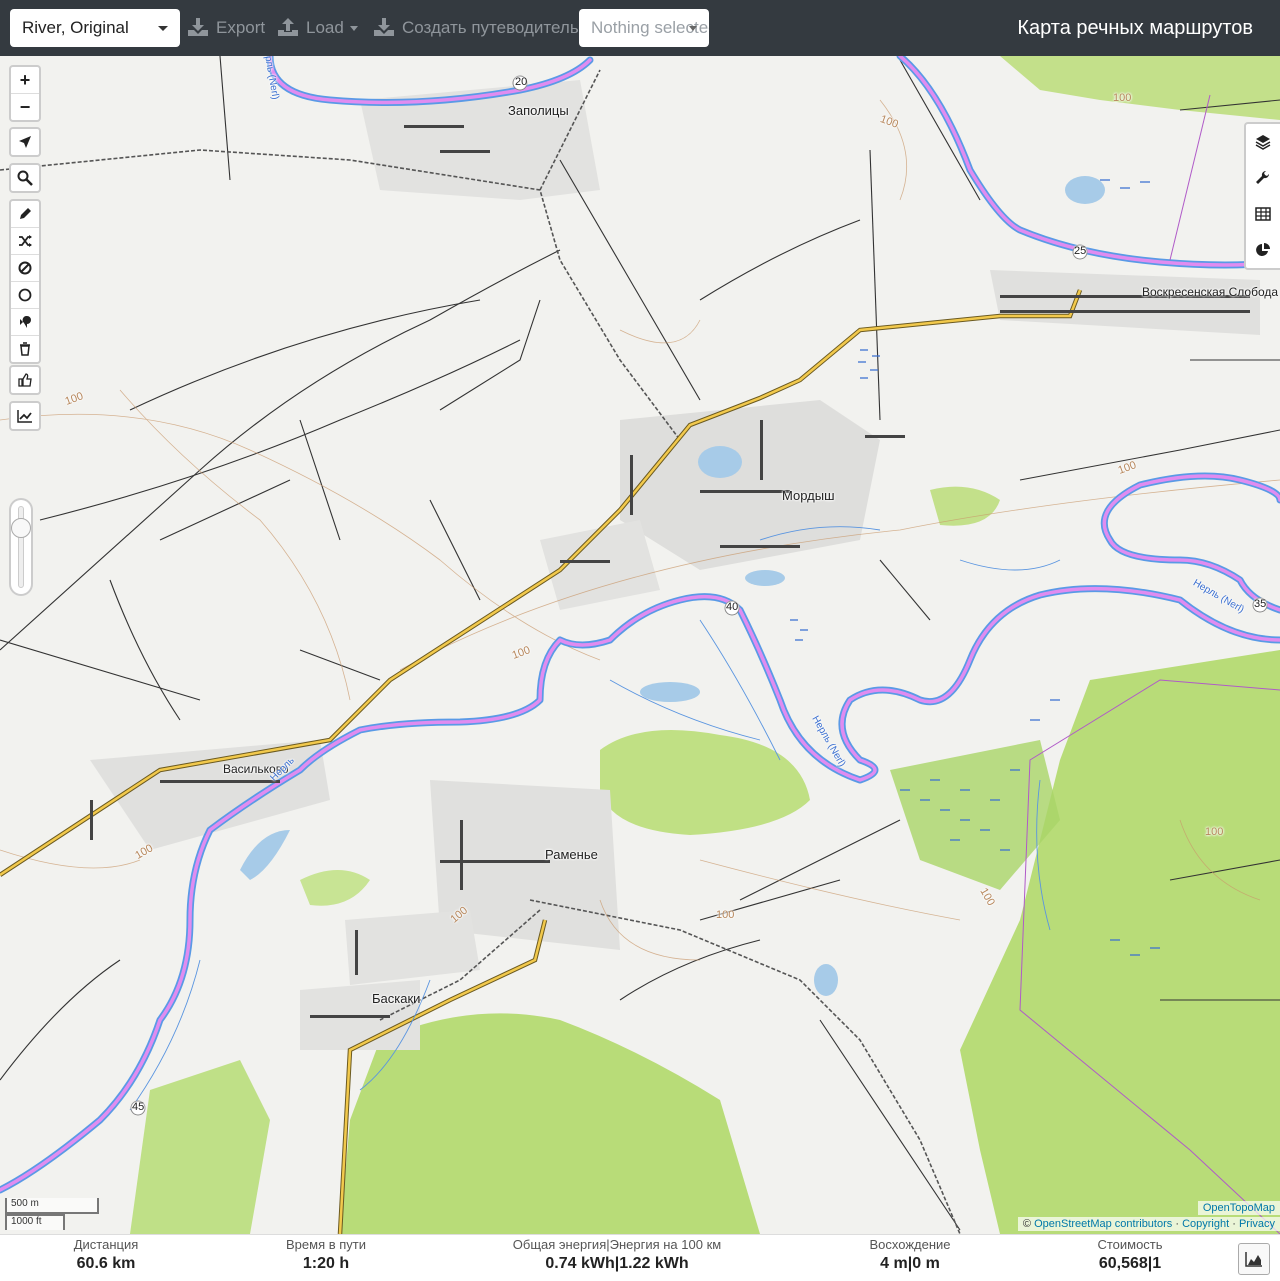  I want to click on opacity-slider, so click(21, 547).